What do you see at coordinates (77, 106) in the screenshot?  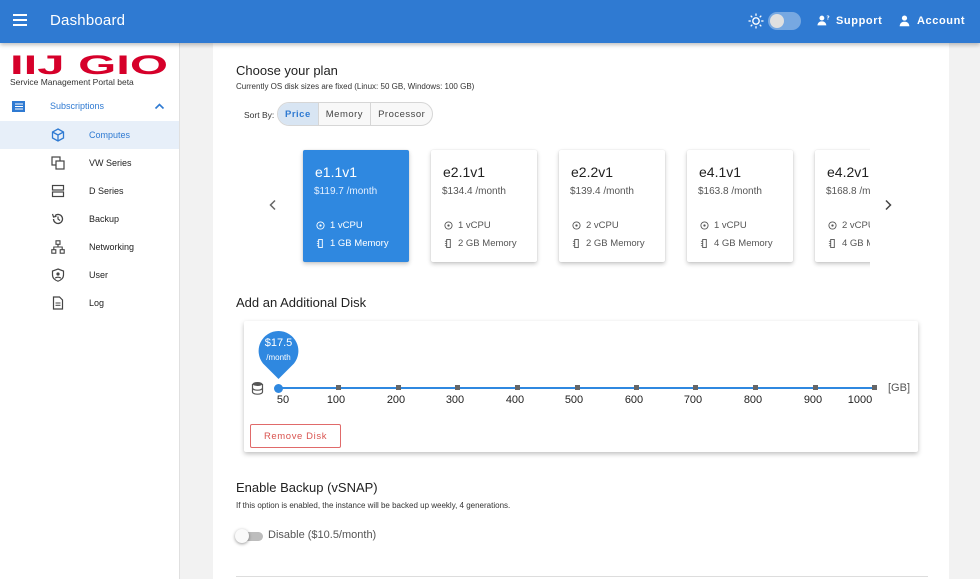 I see `subscriptions-label: Subscriptions` at bounding box center [77, 106].